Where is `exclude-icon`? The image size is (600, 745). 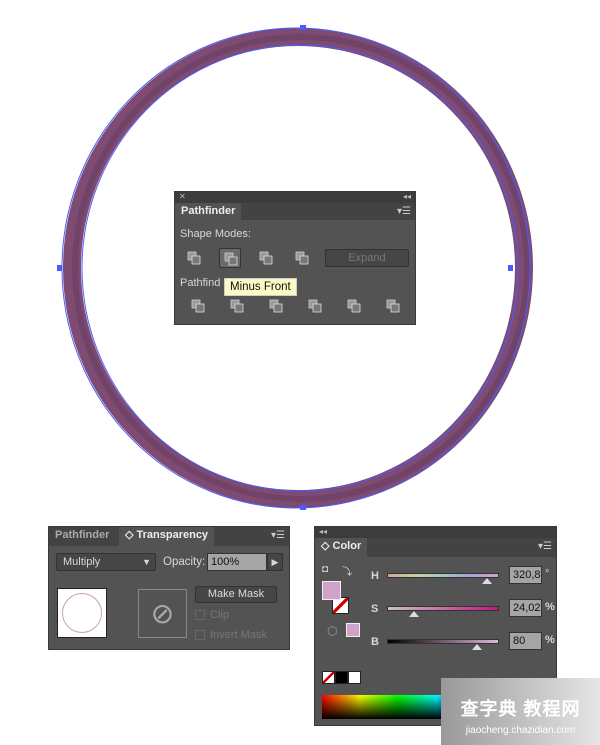 exclude-icon is located at coordinates (302, 258).